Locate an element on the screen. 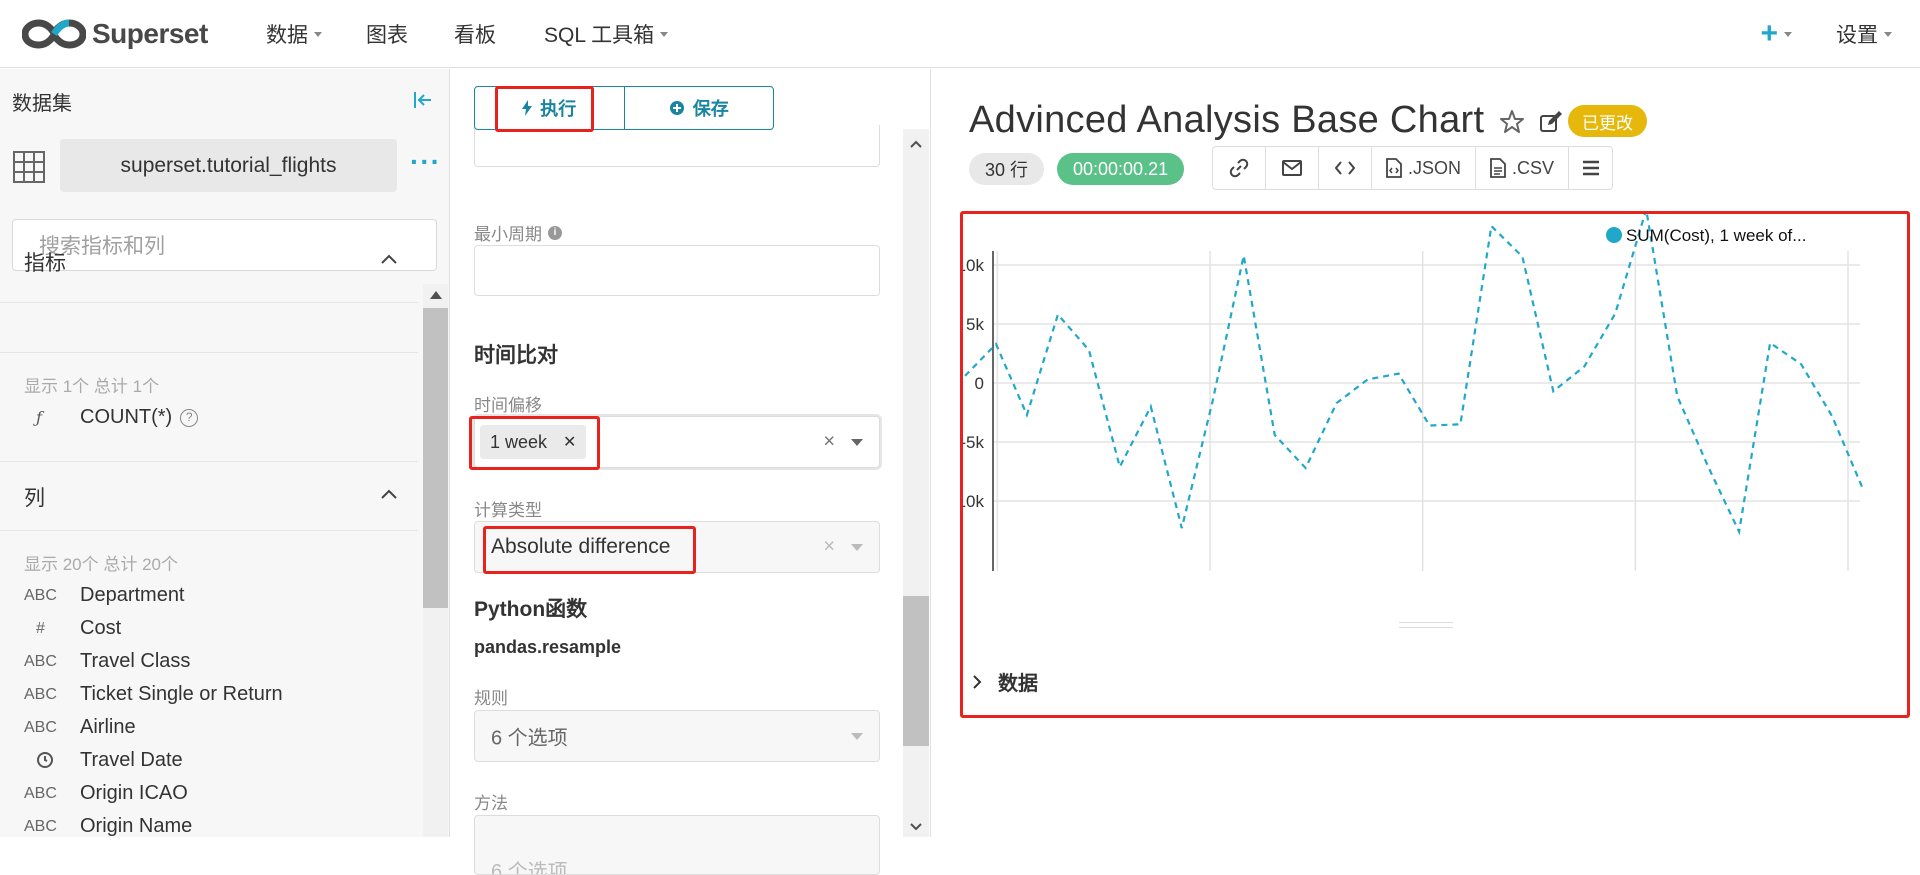 This screenshot has height=875, width=1920. metric-item: ƒ COUNT(*) ? is located at coordinates (111, 417).